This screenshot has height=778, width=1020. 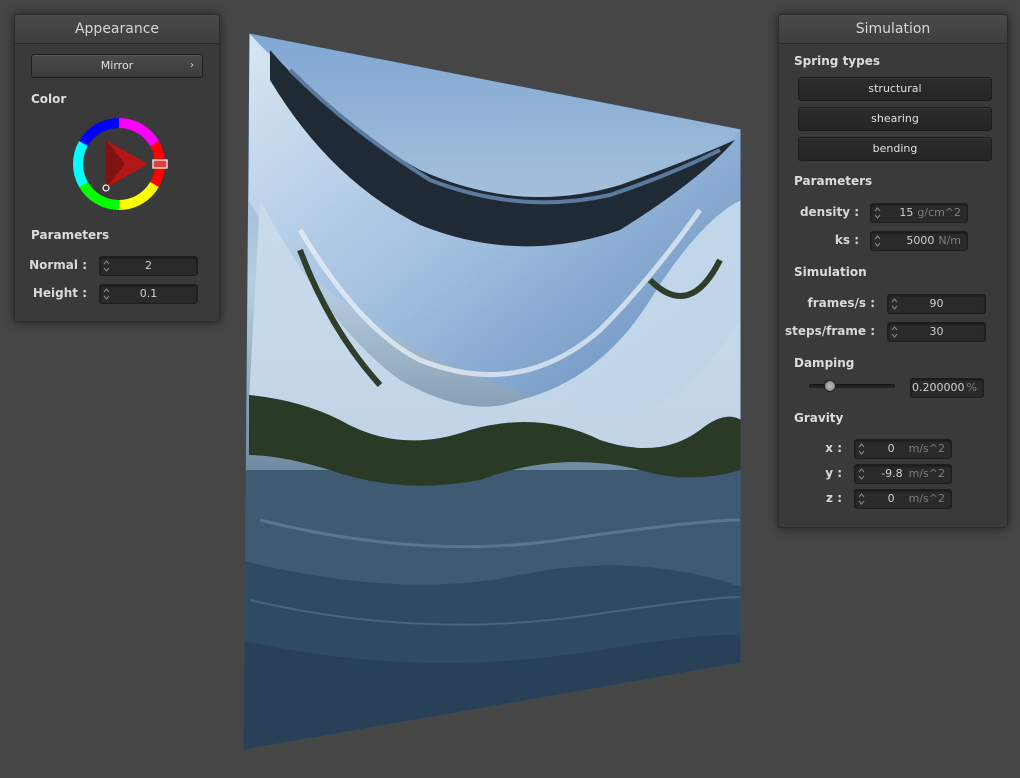 I want to click on gravity-y-label: y :, so click(x=833, y=473).